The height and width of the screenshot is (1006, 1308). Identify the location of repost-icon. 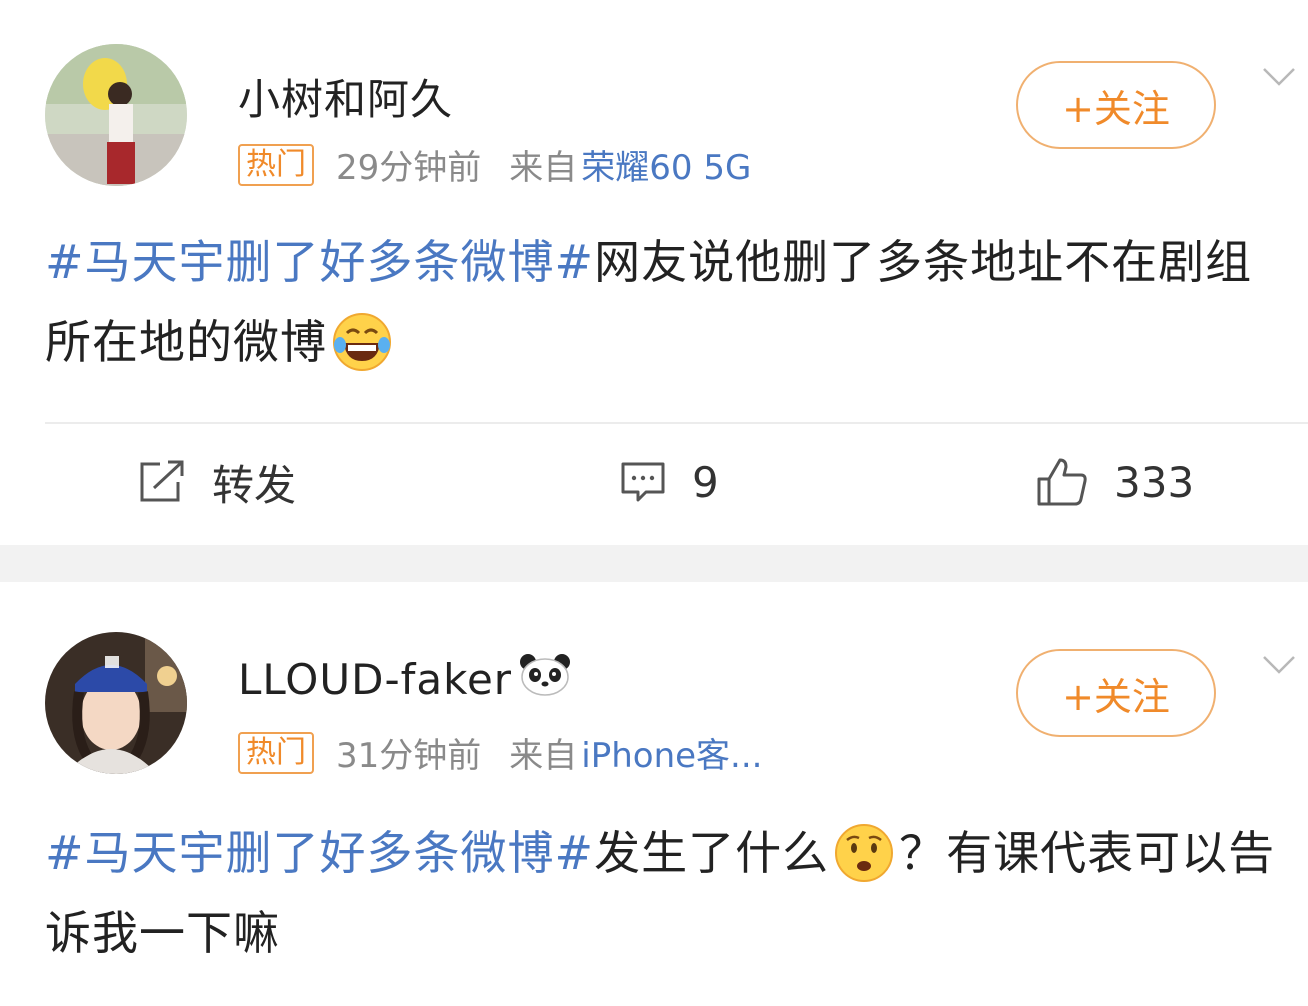
(162, 481).